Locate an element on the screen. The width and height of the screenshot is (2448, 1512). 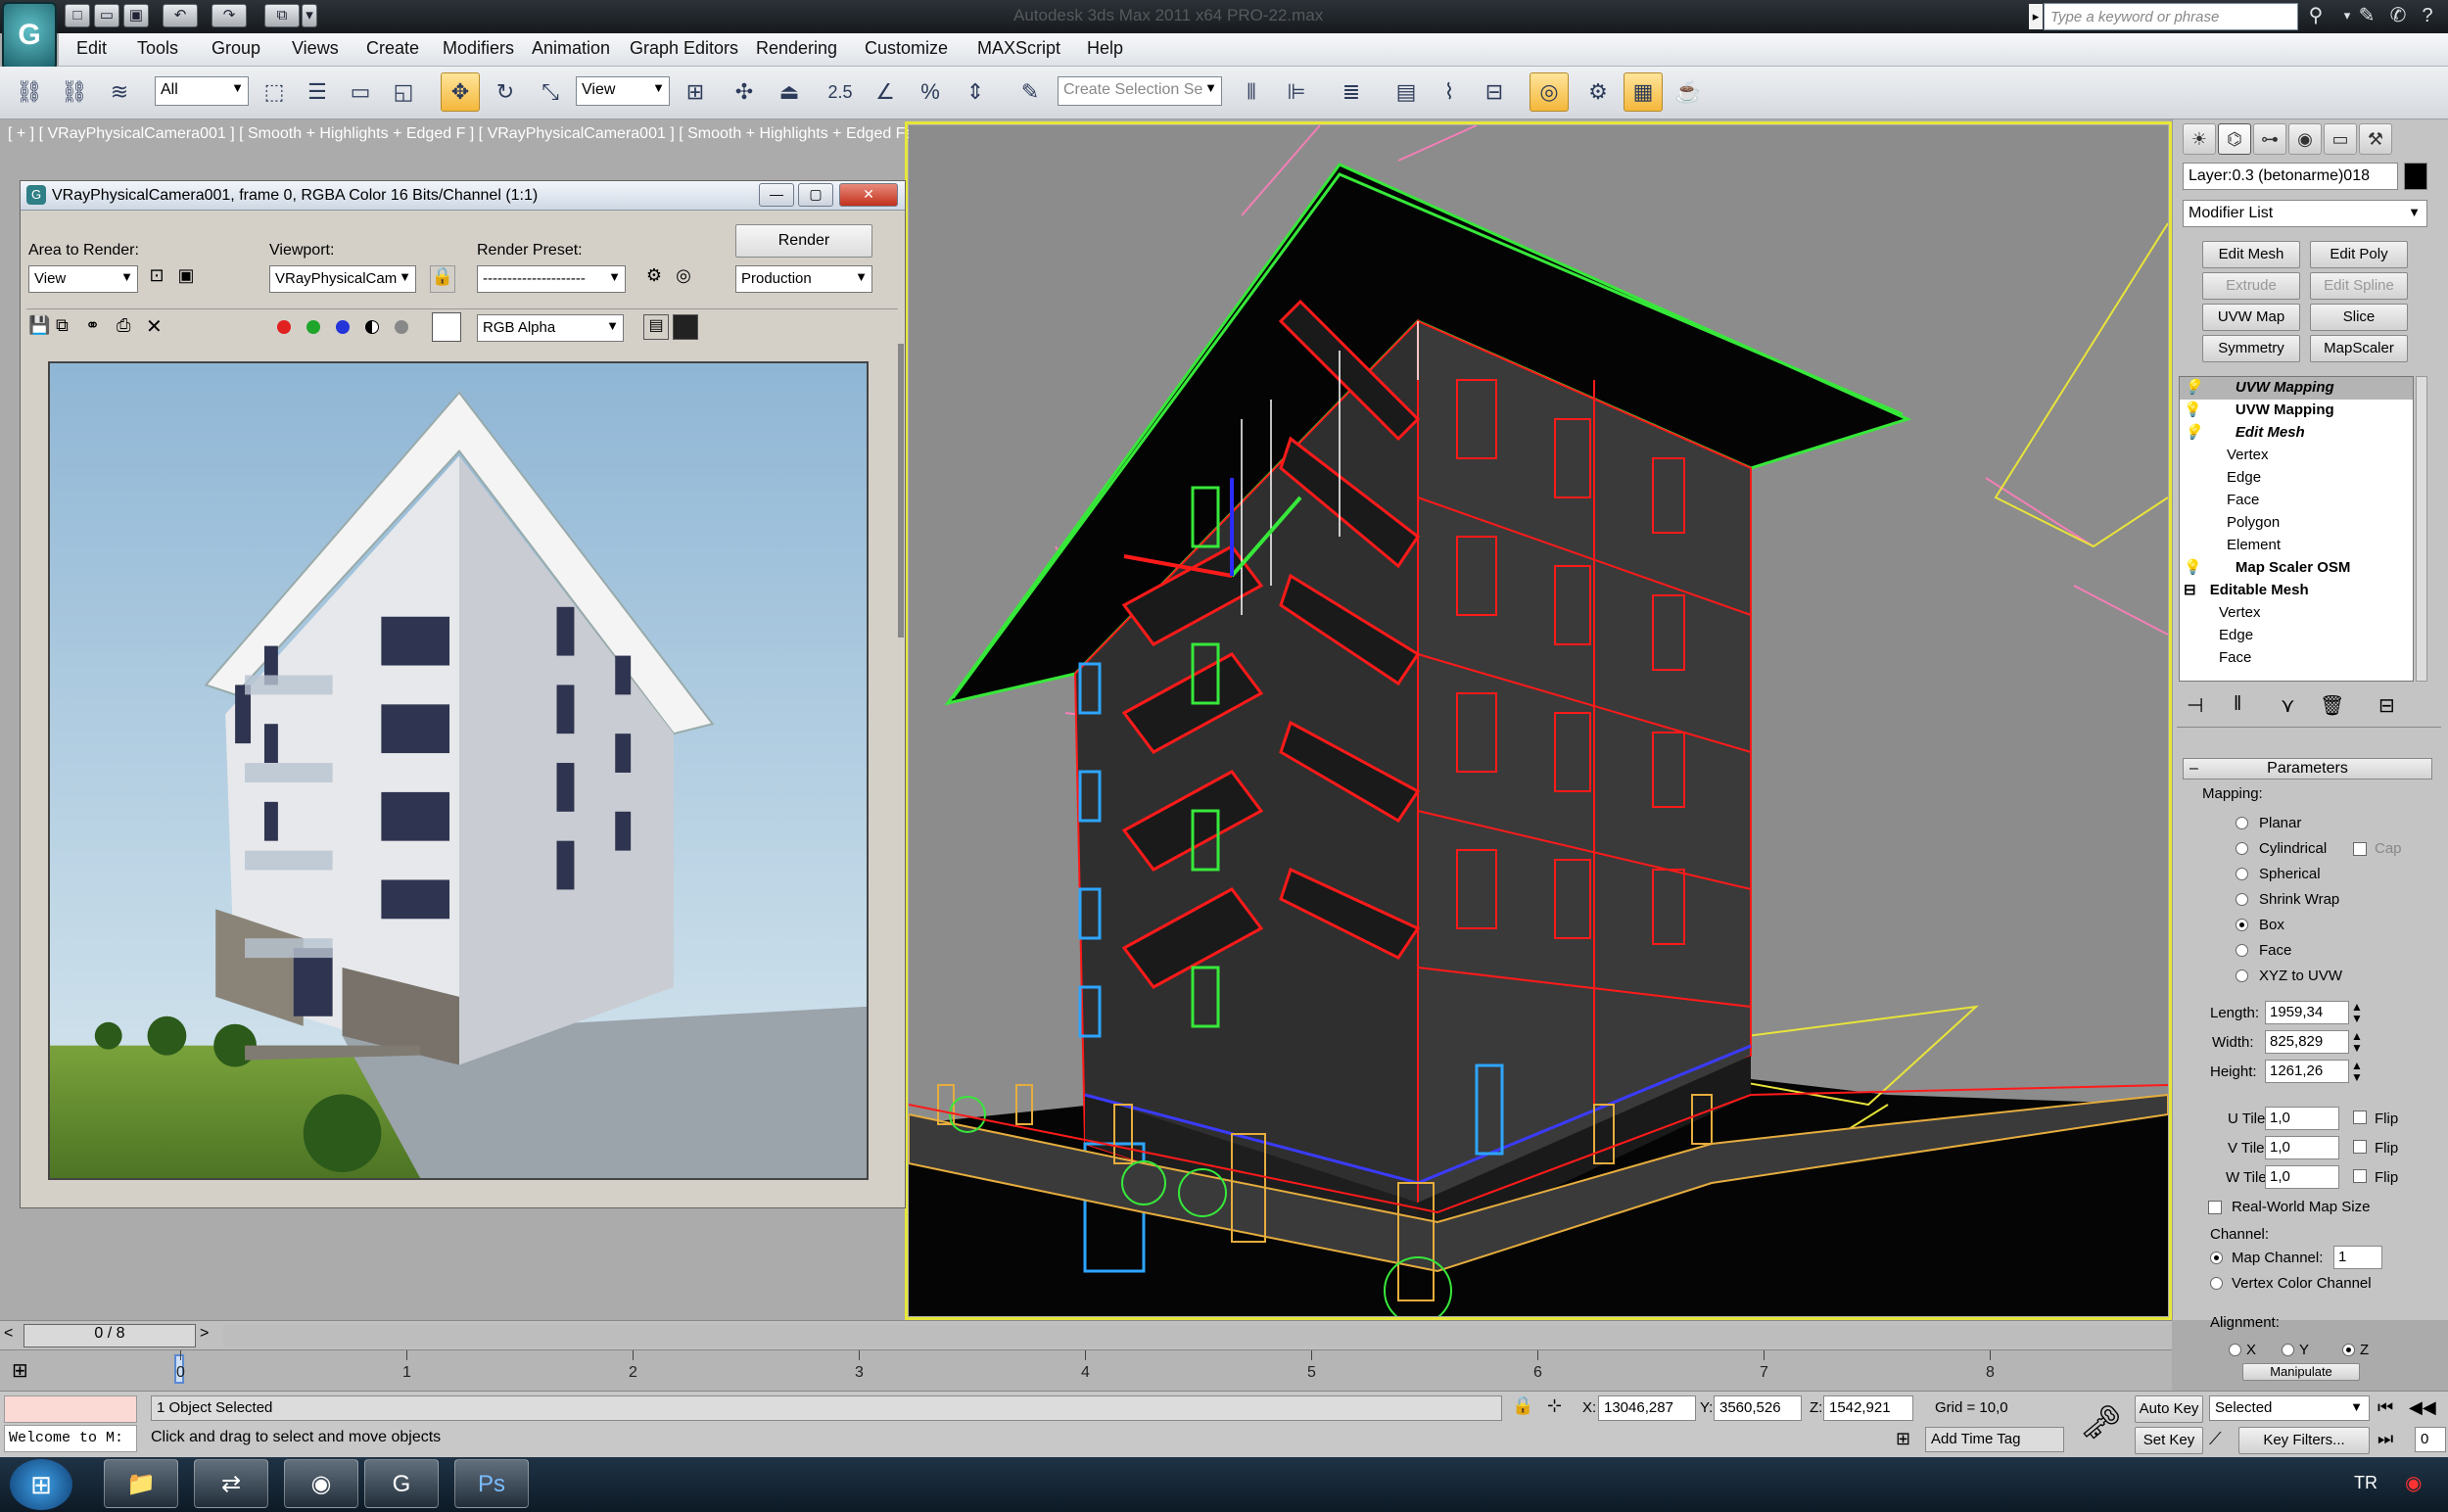
blue-channel-icon is located at coordinates (343, 327).